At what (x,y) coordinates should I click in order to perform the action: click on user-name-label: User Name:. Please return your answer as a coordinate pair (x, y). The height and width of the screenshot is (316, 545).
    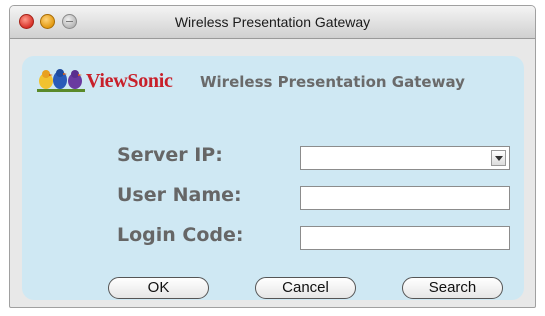
    Looking at the image, I should click on (179, 195).